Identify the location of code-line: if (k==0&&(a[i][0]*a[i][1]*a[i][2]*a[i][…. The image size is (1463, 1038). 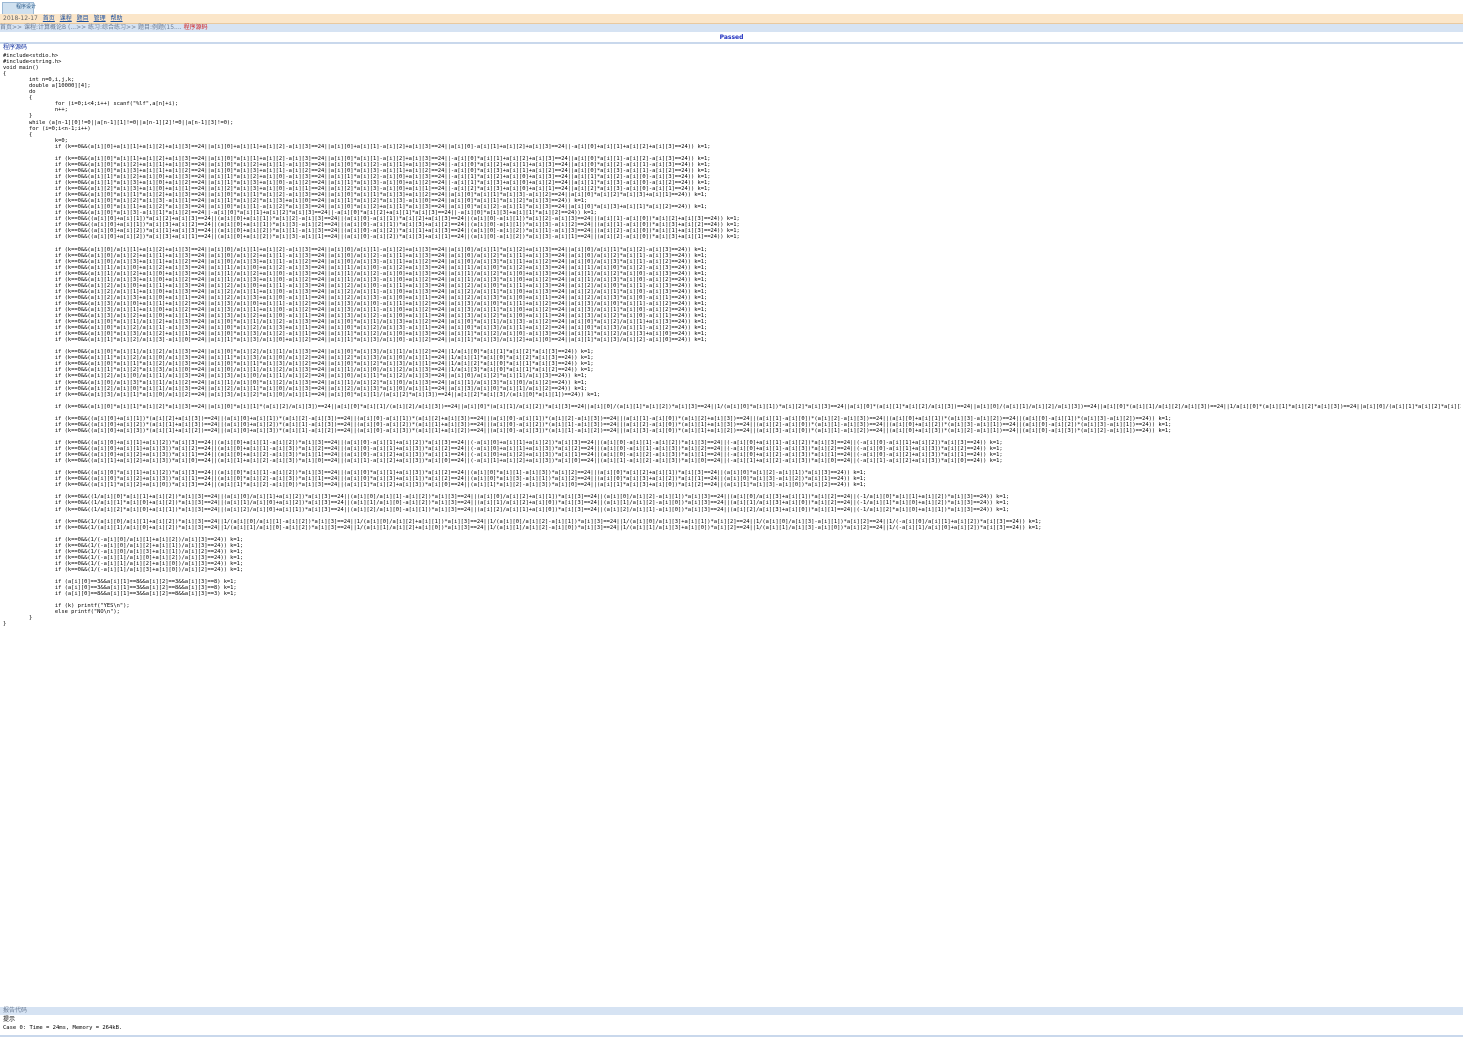
(732, 406).